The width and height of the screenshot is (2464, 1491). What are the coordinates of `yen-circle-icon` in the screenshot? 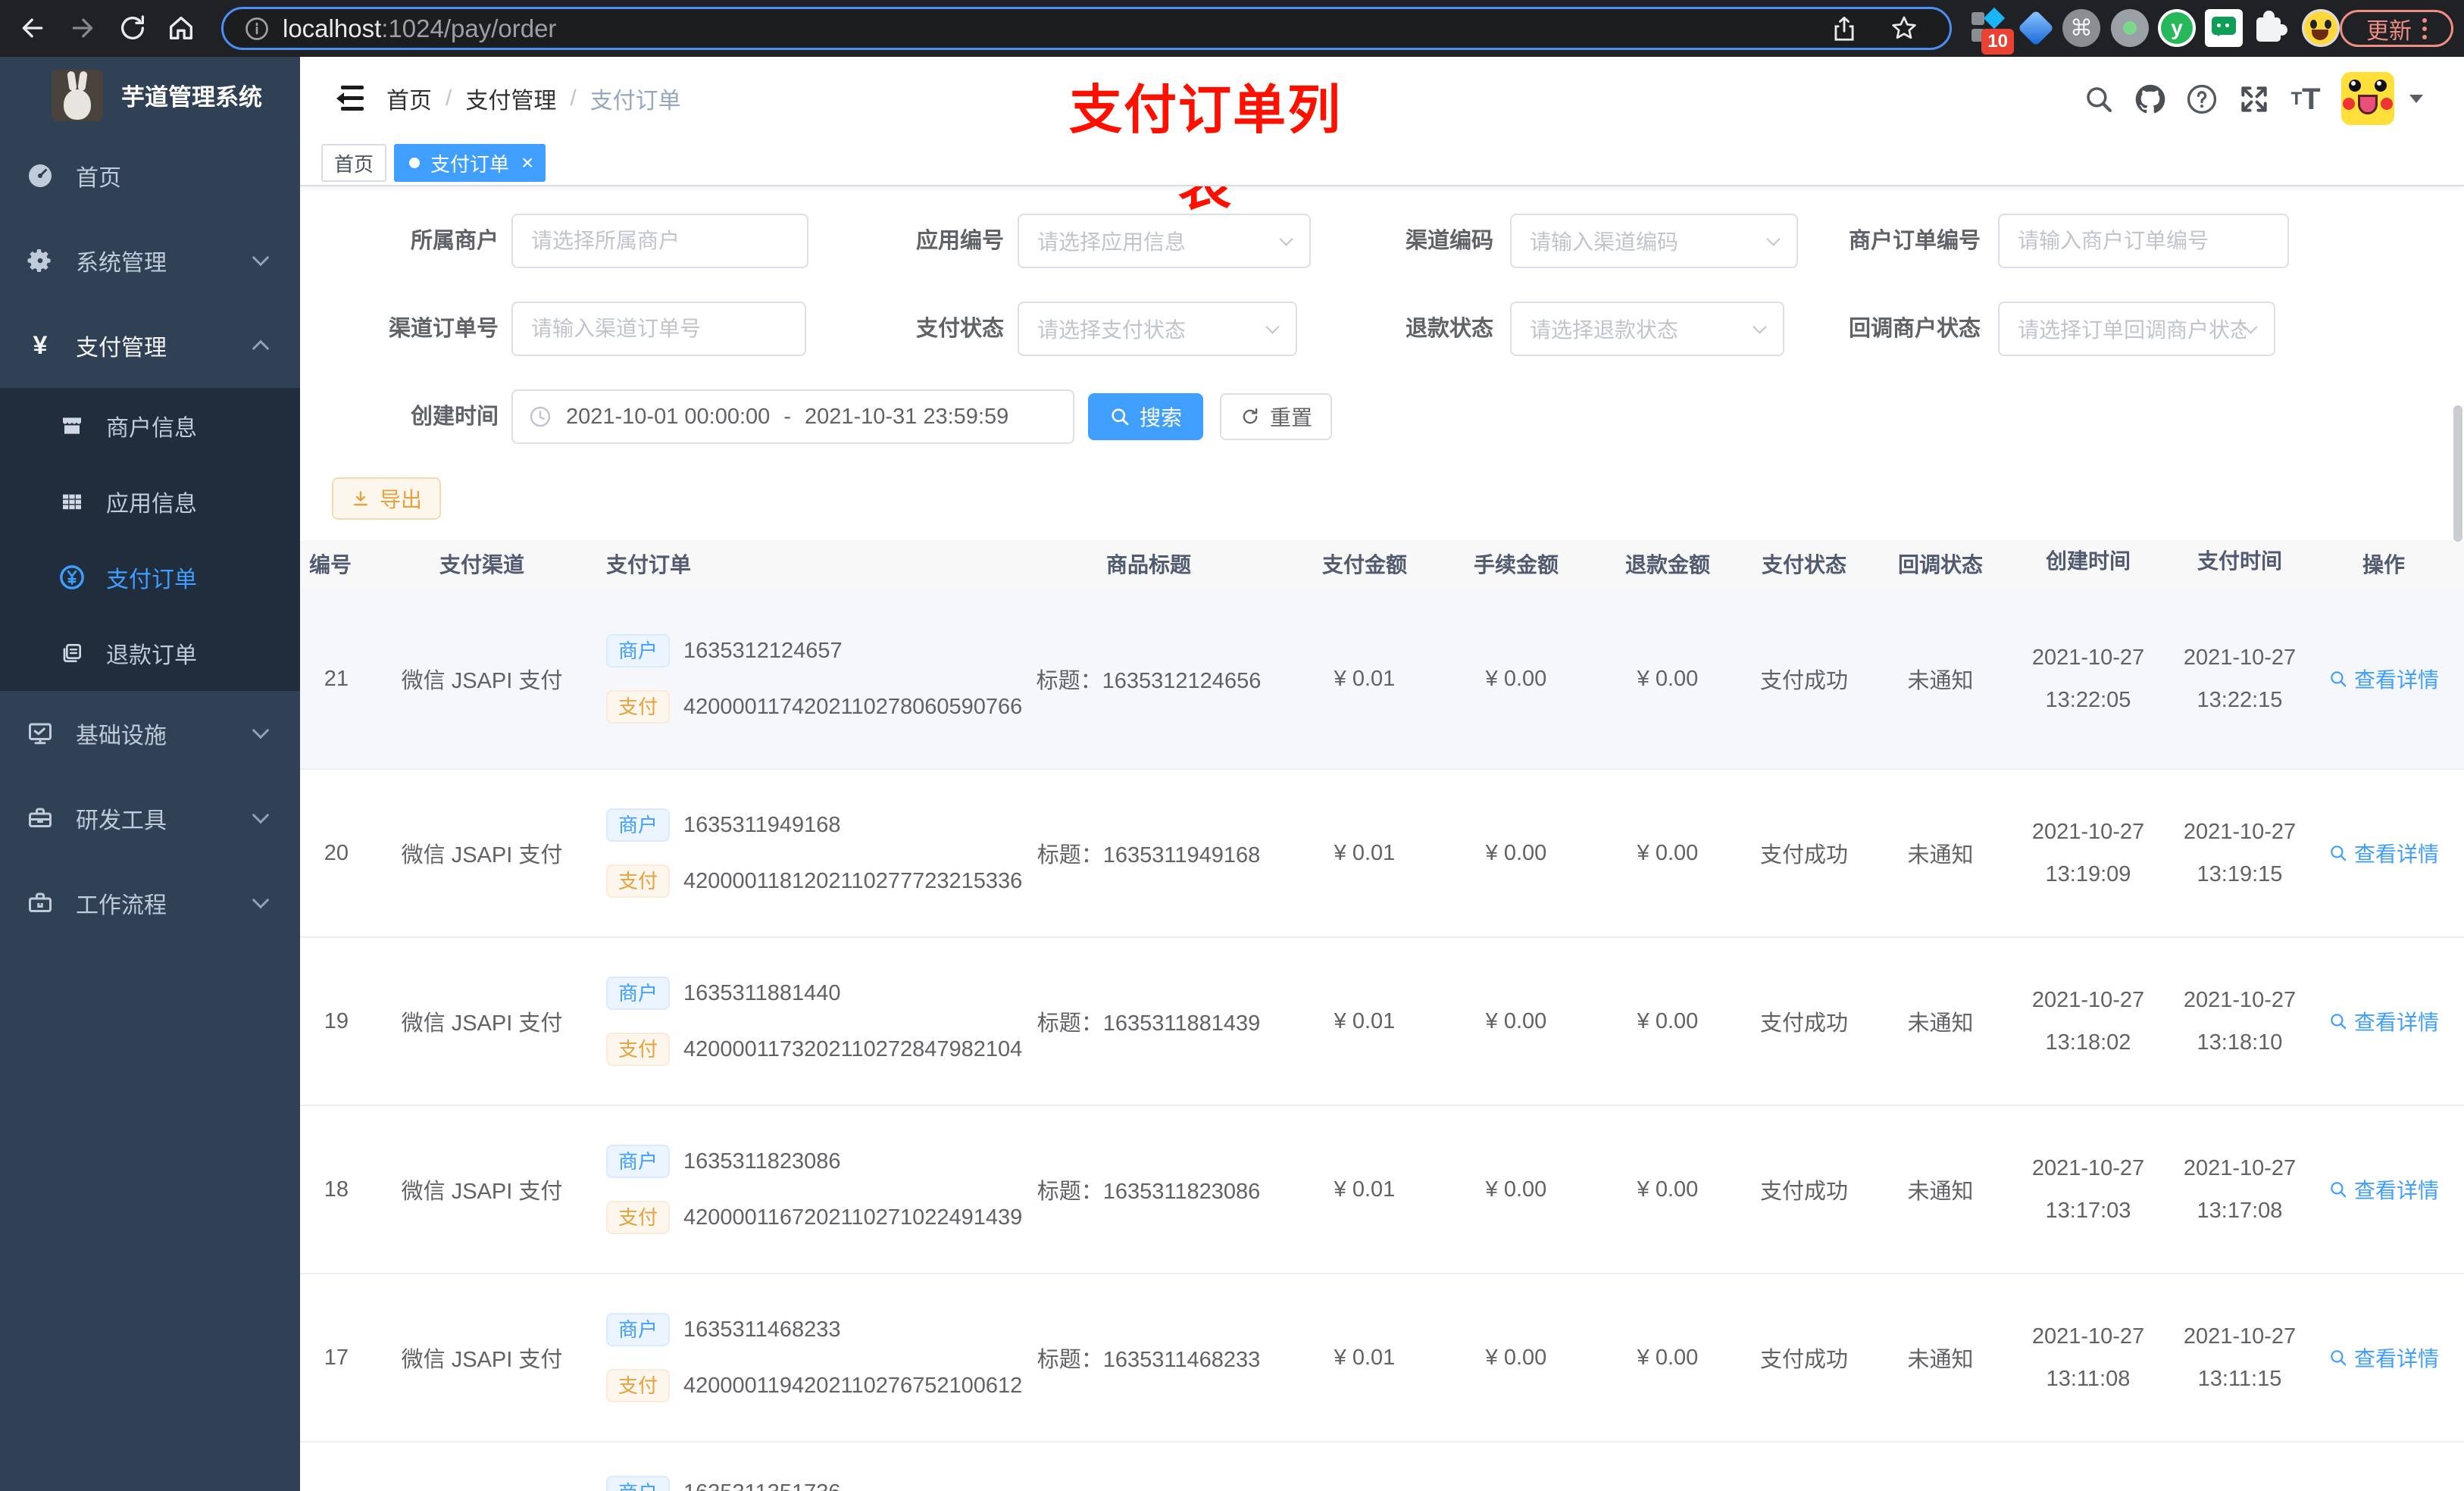 It's located at (72, 577).